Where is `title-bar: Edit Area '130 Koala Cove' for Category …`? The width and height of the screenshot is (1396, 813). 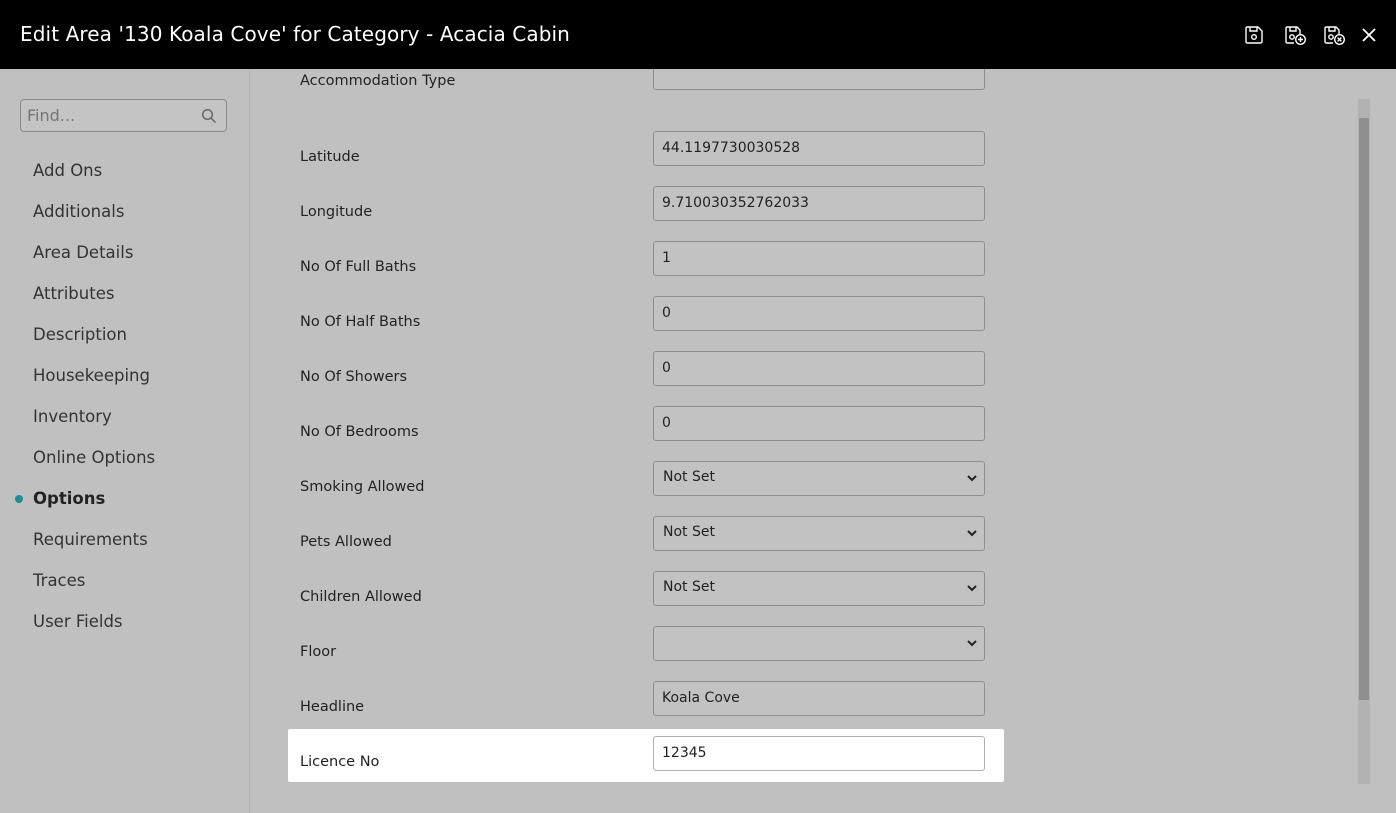 title-bar: Edit Area '130 Koala Cove' for Category … is located at coordinates (698, 34).